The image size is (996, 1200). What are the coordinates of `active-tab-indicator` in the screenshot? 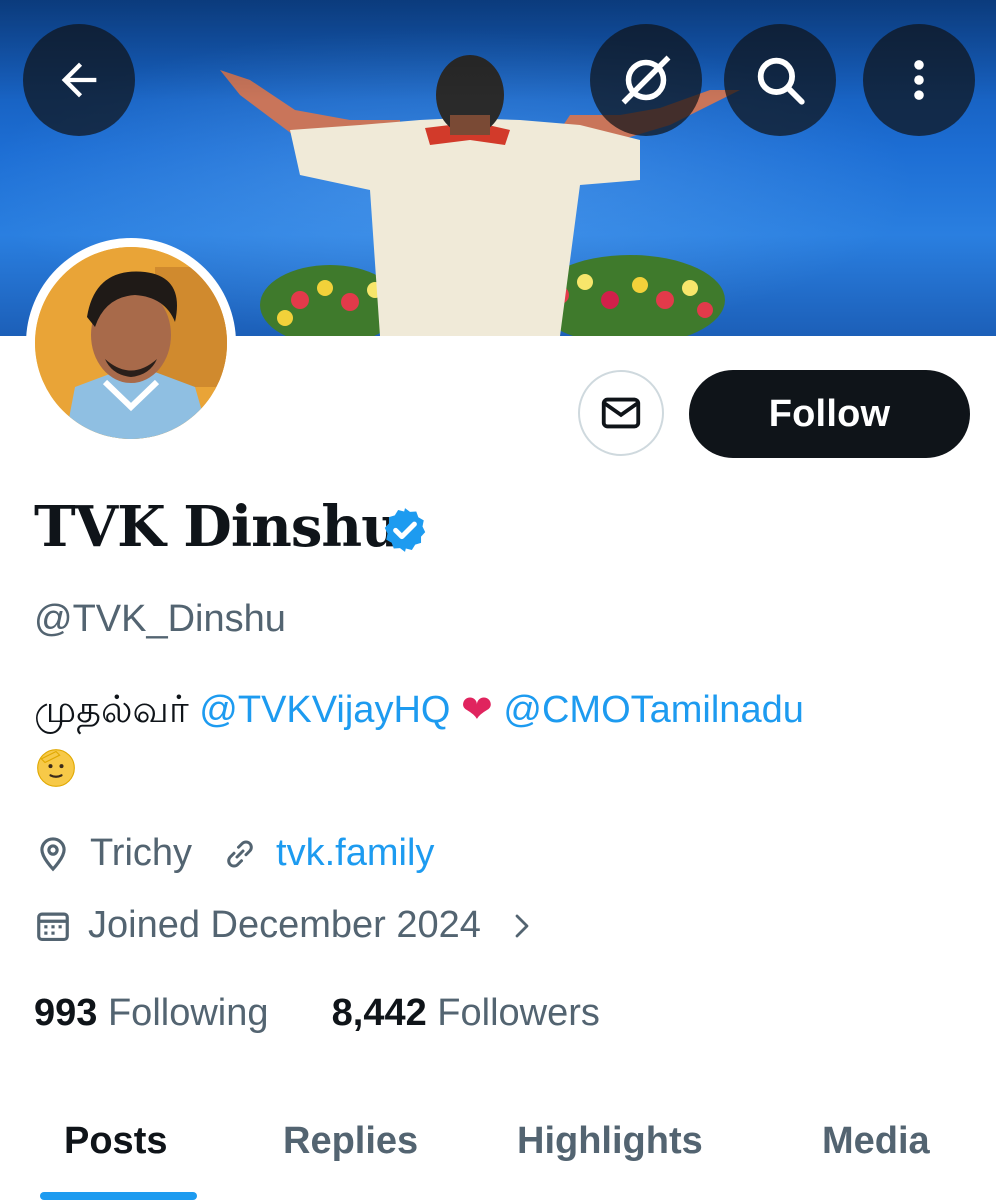 It's located at (118, 1196).